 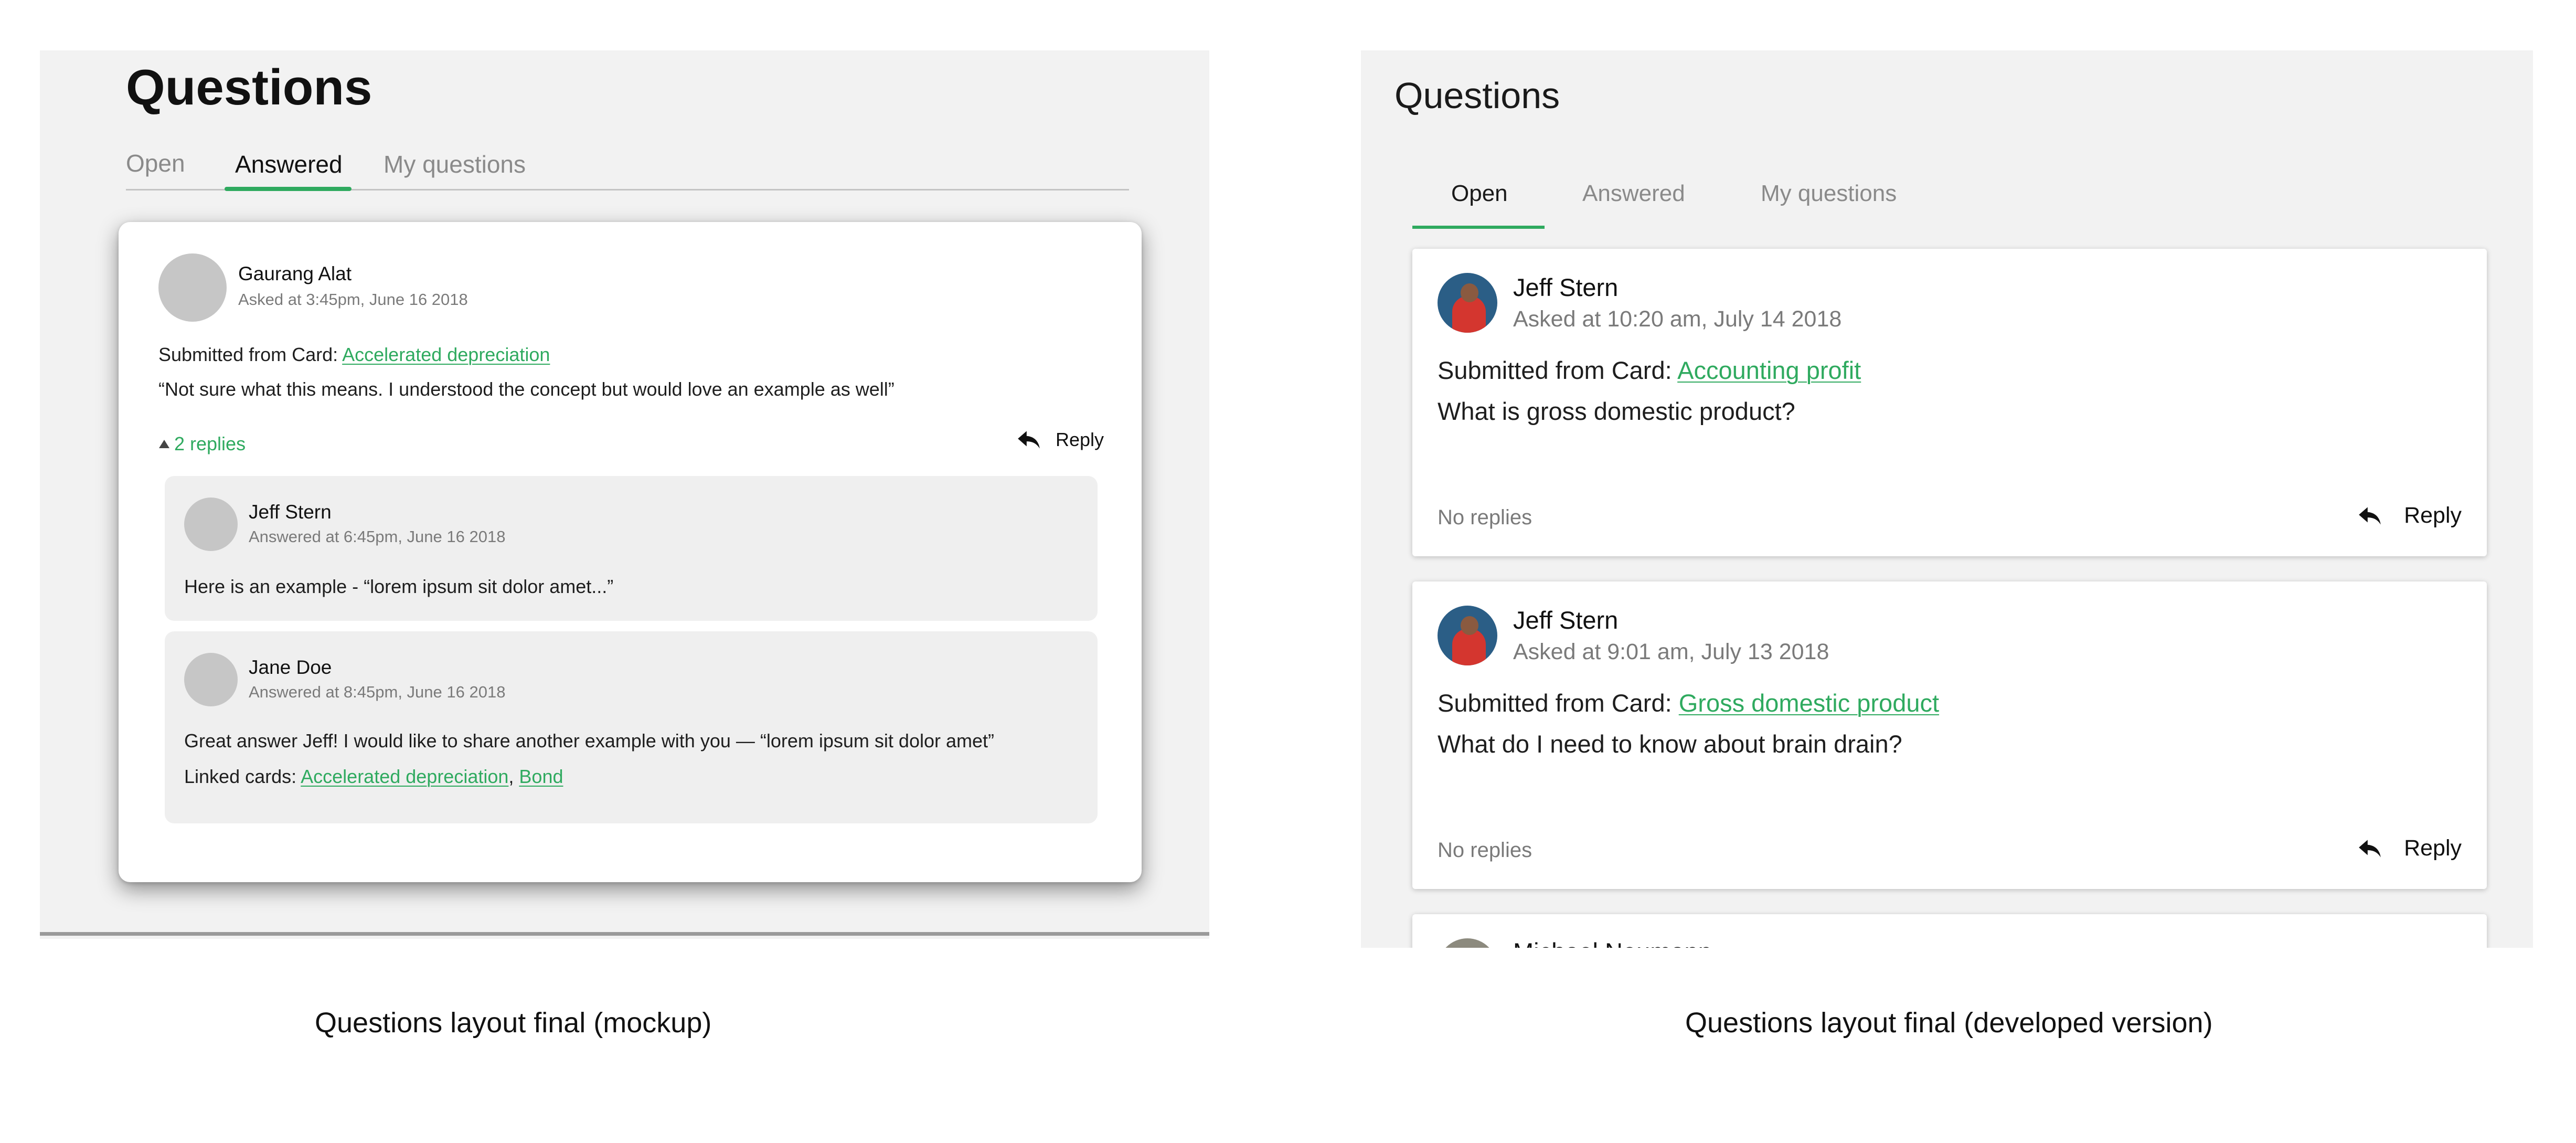 What do you see at coordinates (1671, 651) in the screenshot?
I see `question-meta: Asked at 9:01 am, July 13 2018` at bounding box center [1671, 651].